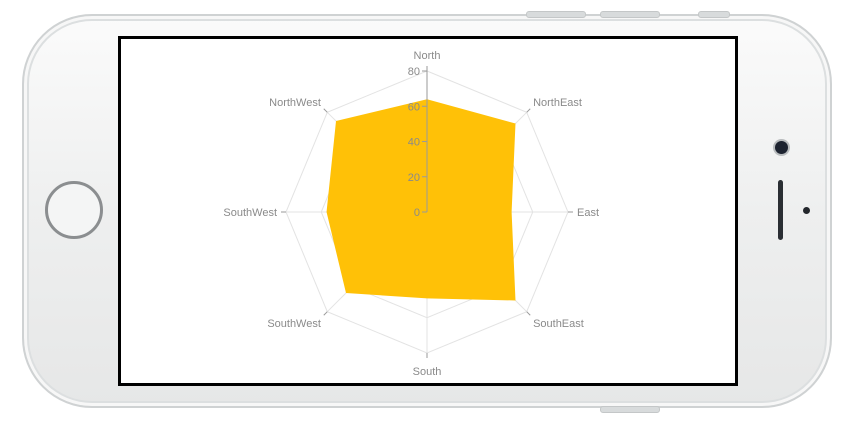  I want to click on earpiece-speaker, so click(780, 210).